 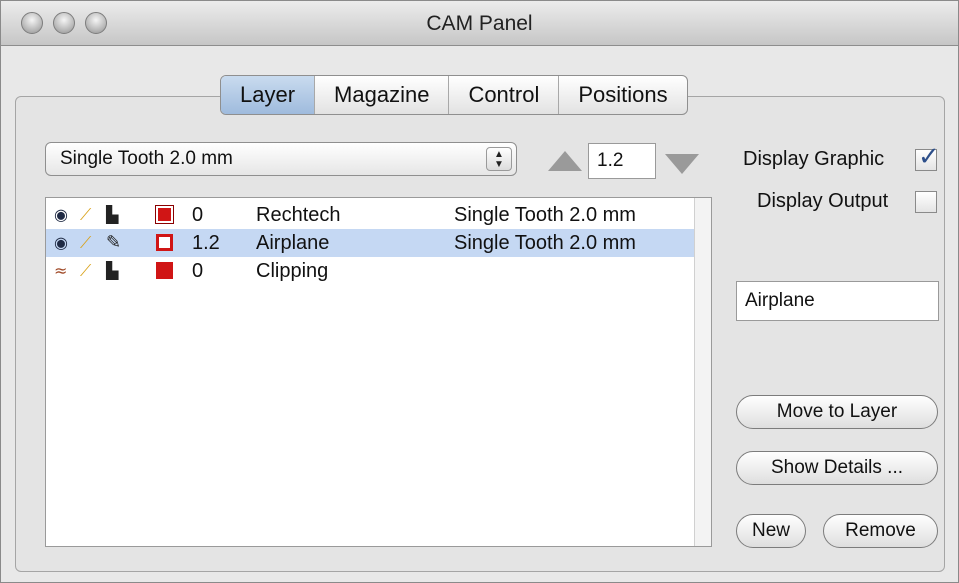 What do you see at coordinates (814, 159) in the screenshot?
I see `display-graphic-label: Display Graphic` at bounding box center [814, 159].